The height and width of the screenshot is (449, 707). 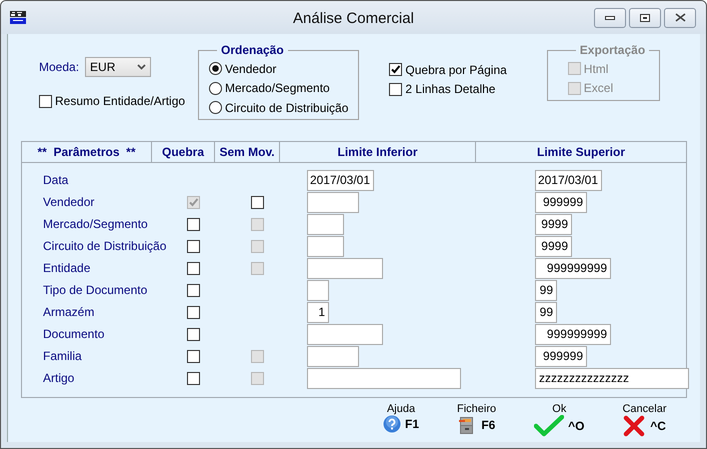 What do you see at coordinates (377, 152) in the screenshot?
I see `column-header: Limite Inferior` at bounding box center [377, 152].